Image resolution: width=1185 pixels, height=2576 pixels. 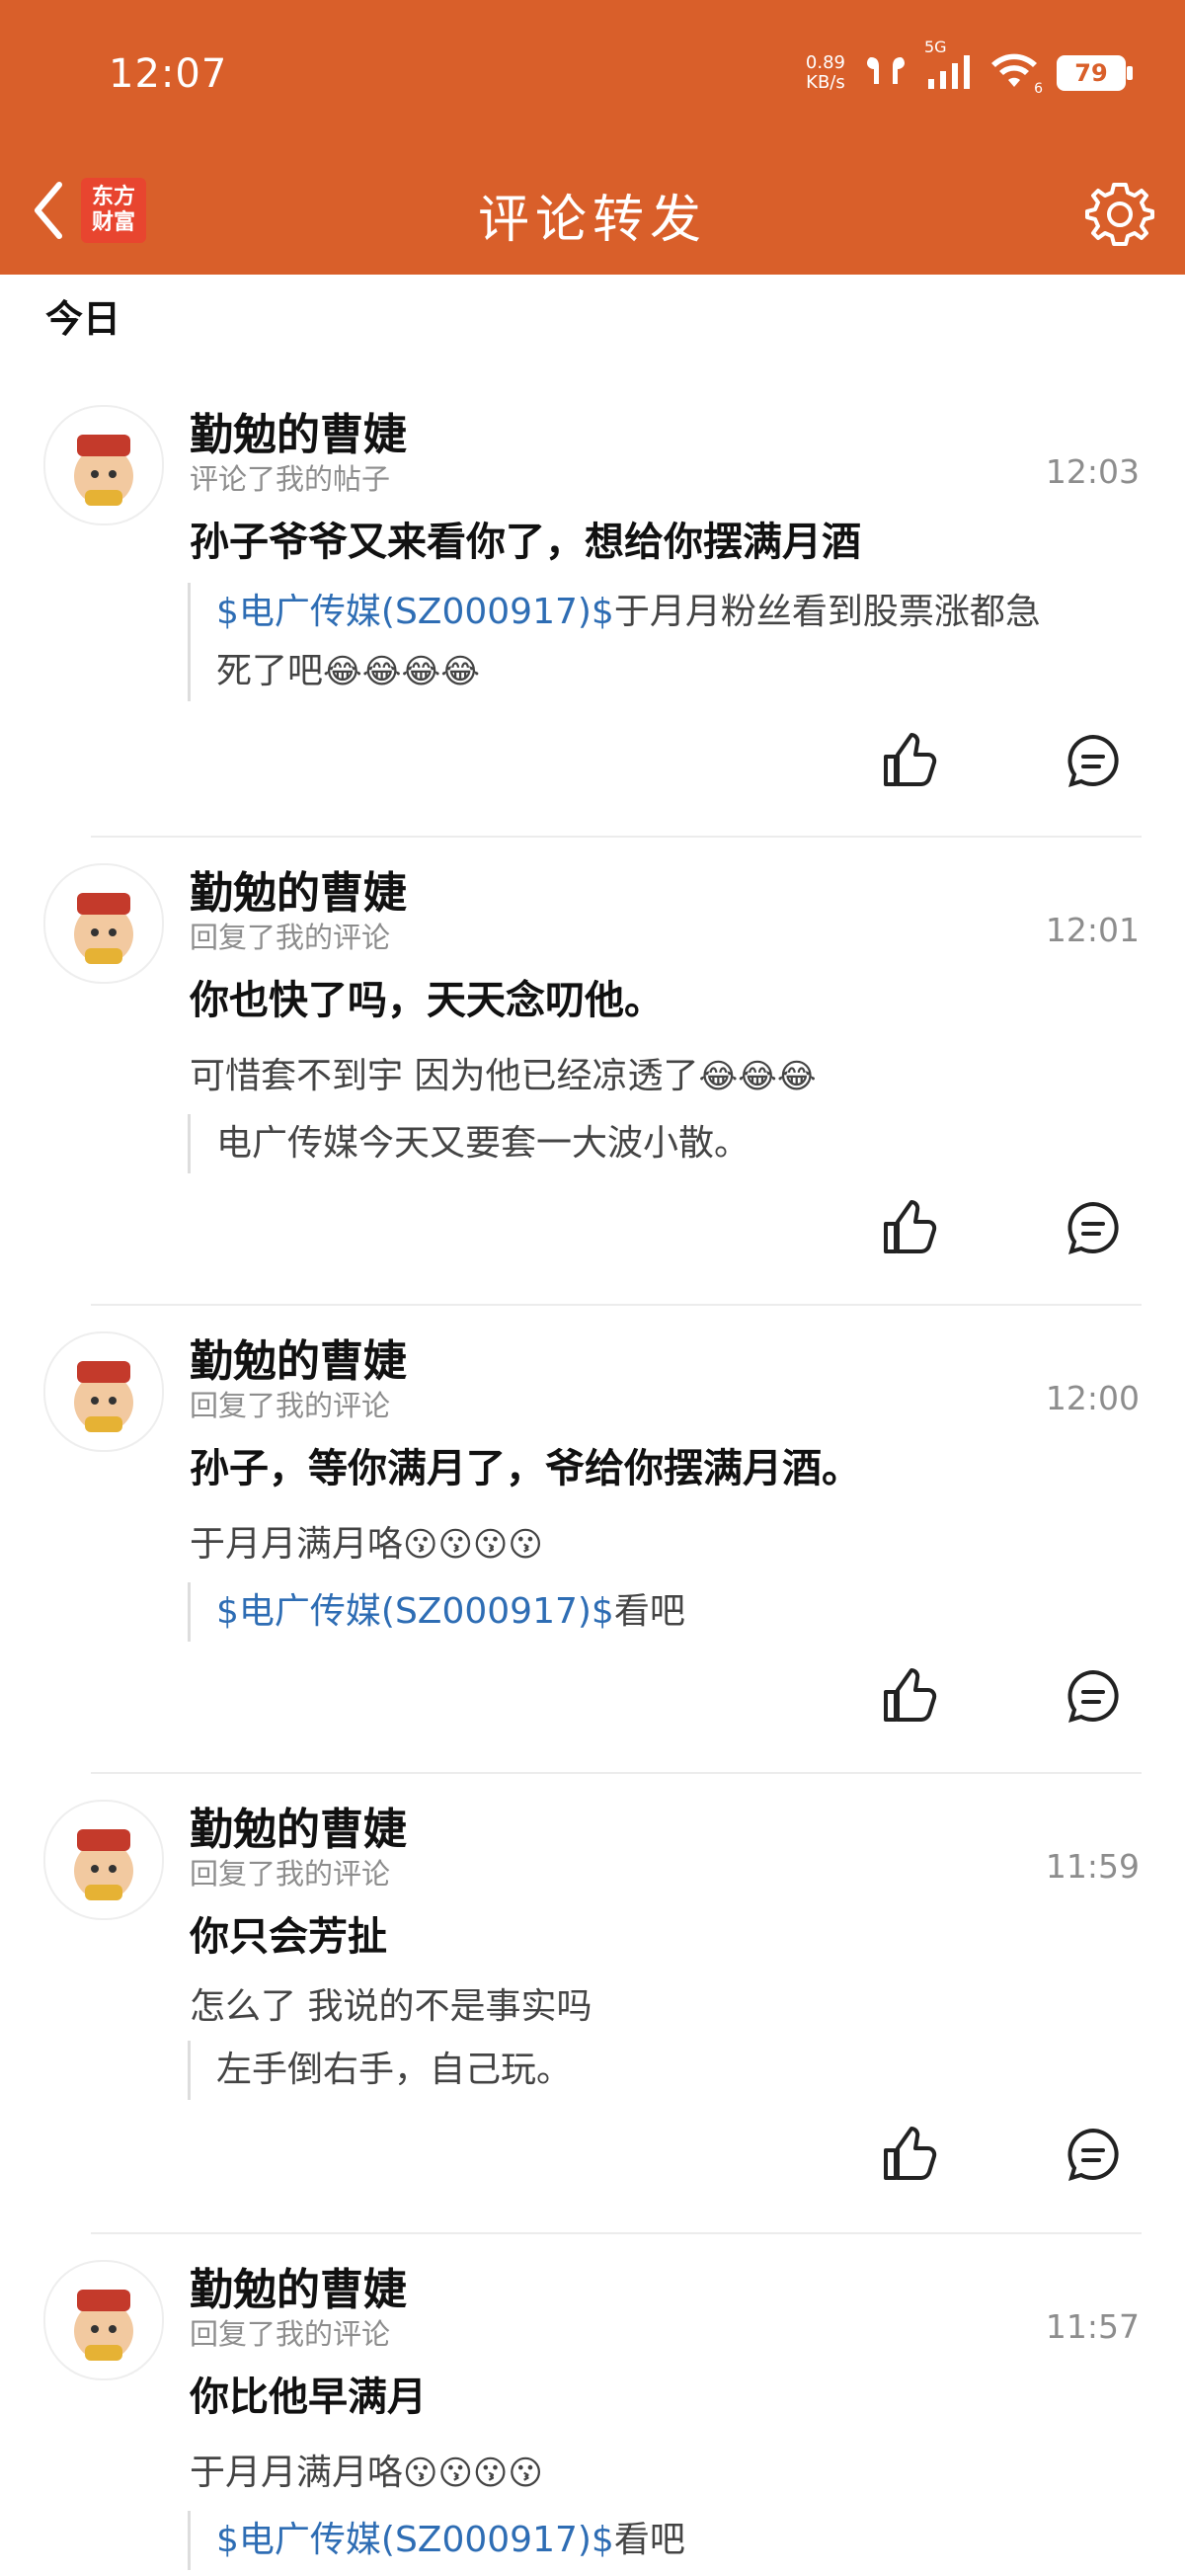 I want to click on settings-button, so click(x=1120, y=213).